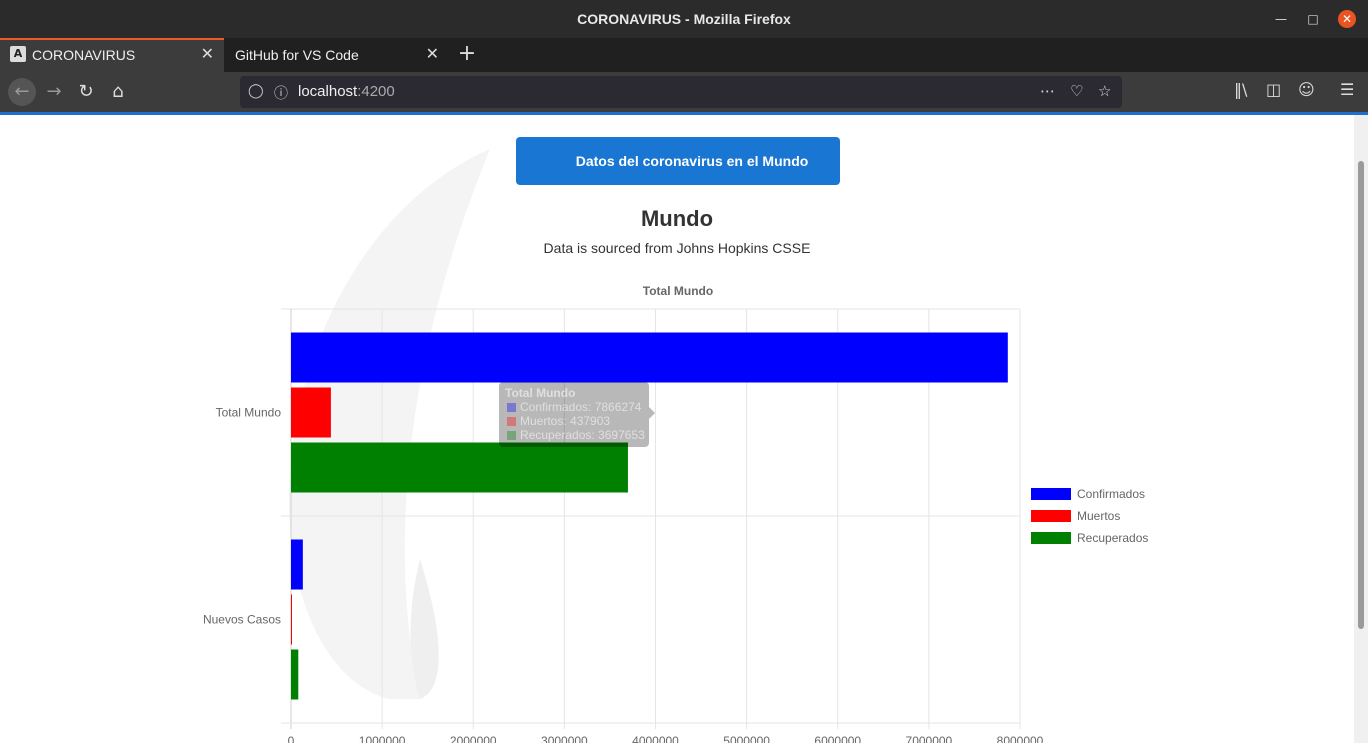  Describe the element at coordinates (1347, 89) in the screenshot. I see `menu-icon: ☰` at that location.